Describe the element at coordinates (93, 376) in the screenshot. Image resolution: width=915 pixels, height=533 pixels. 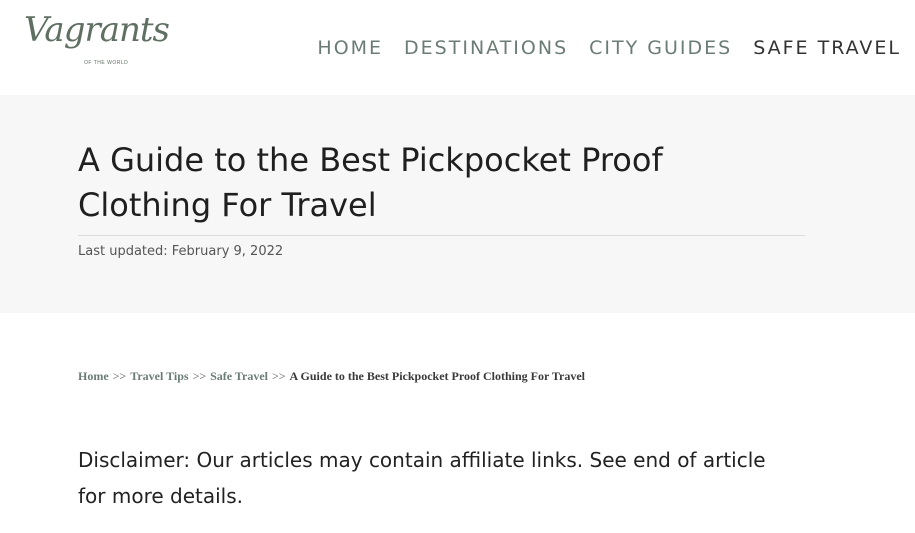
I see `breadcrumb-home: Home` at that location.